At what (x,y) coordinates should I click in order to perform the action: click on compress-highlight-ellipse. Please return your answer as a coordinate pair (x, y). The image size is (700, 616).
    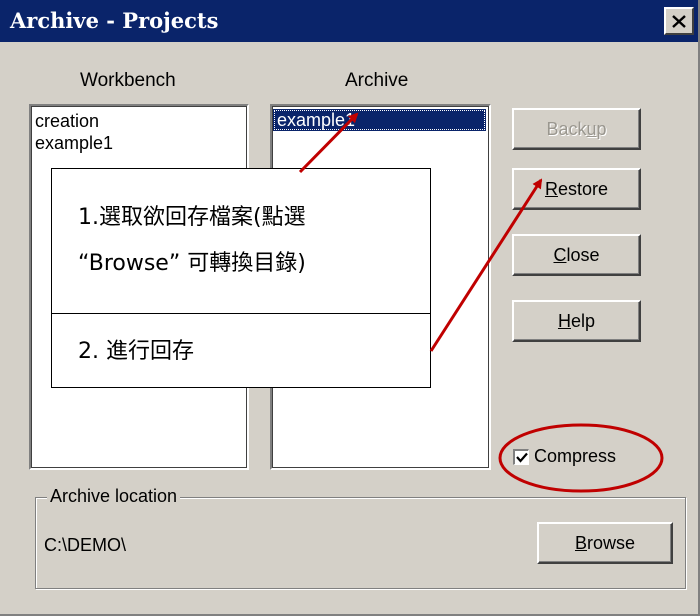
    Looking at the image, I should click on (581, 458).